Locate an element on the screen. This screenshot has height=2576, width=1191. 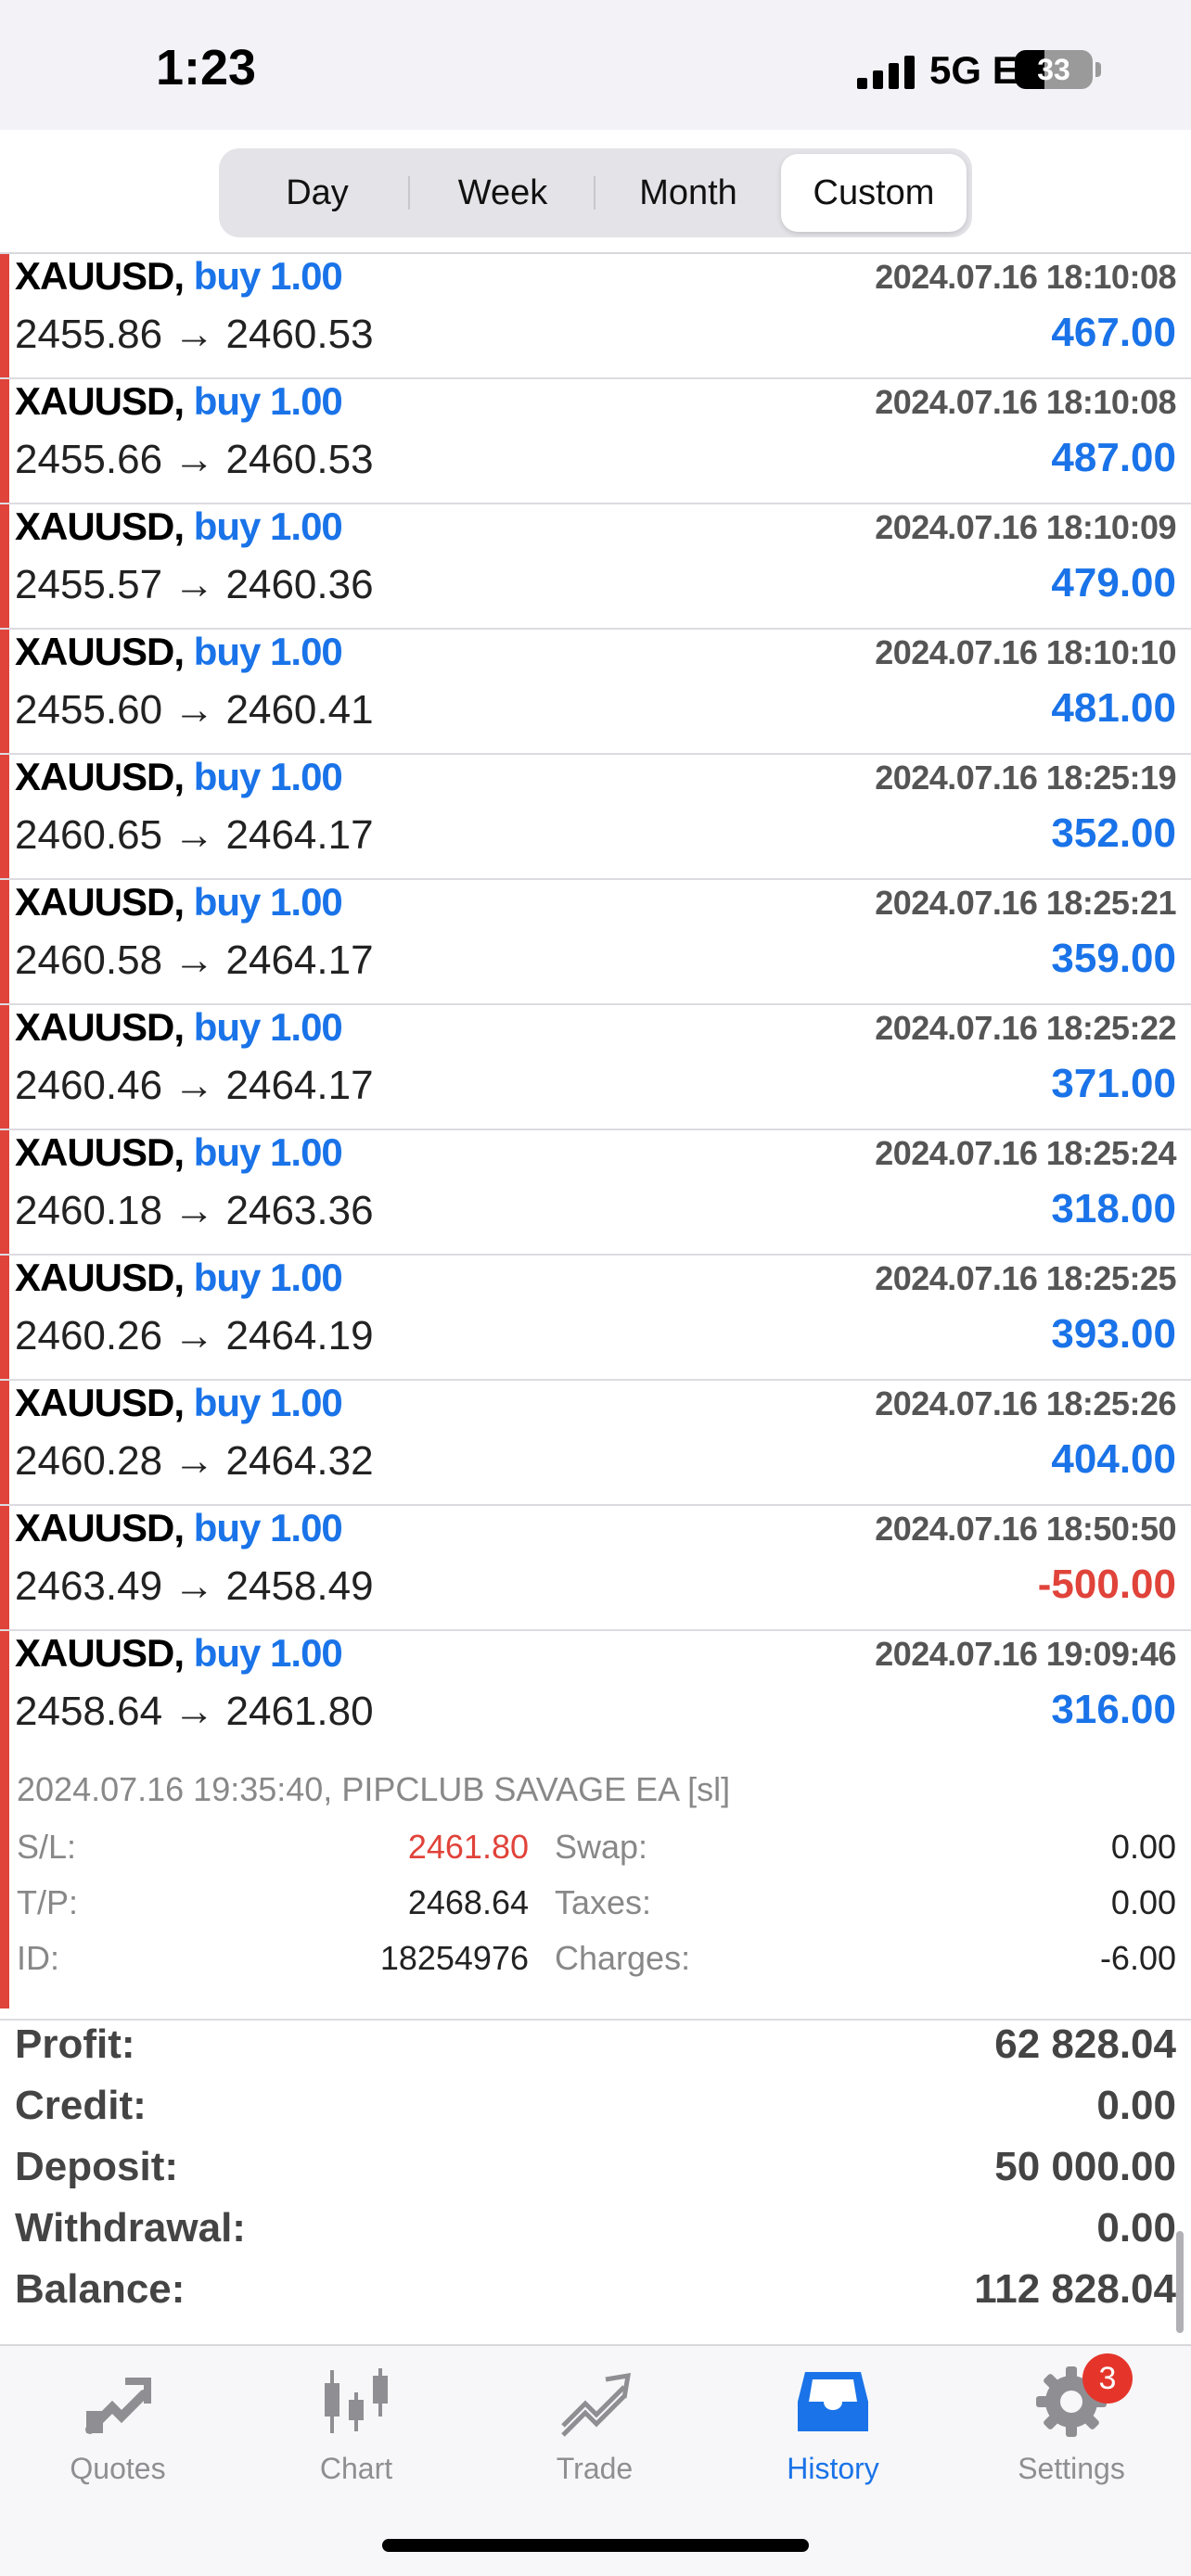
segment-month: Month is located at coordinates (688, 193).